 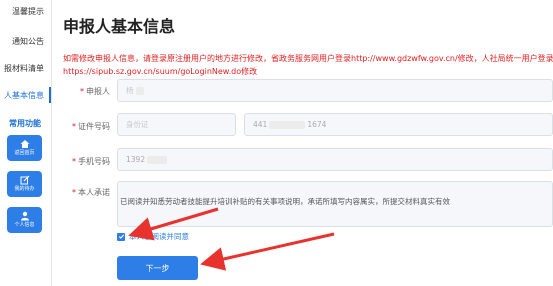 I want to click on personal-info-button: 个人信息, so click(x=24, y=220).